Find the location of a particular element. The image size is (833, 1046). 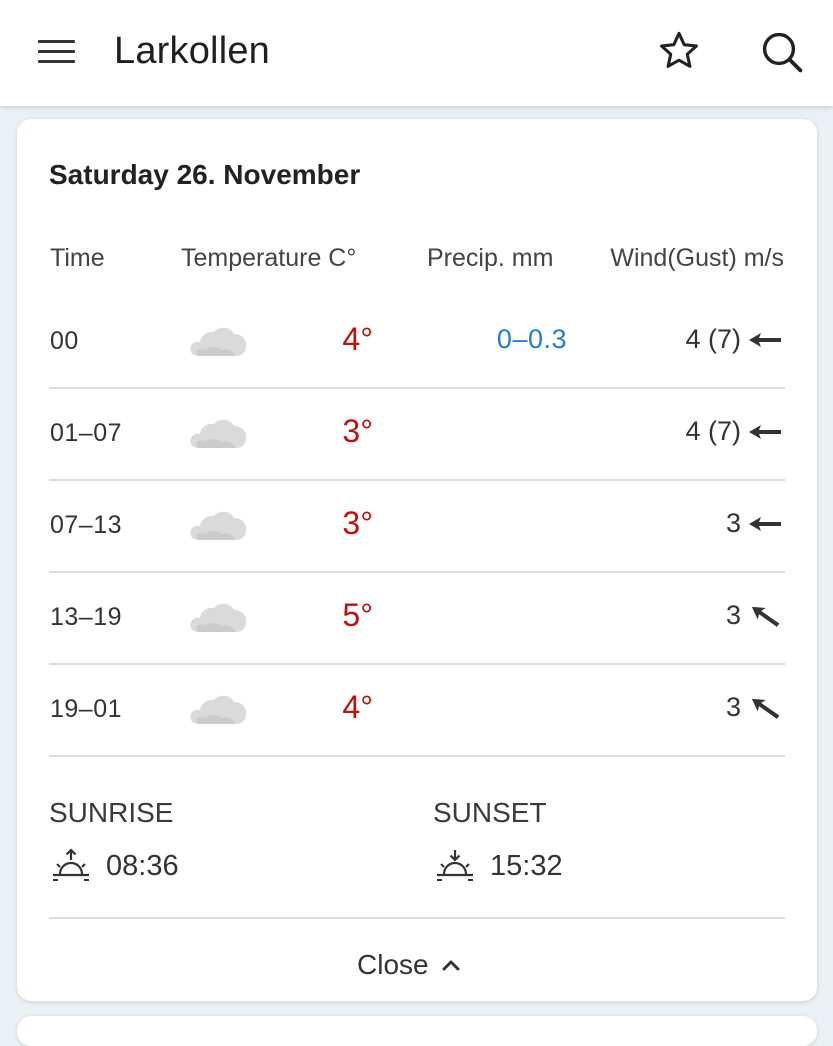

app-bar: Larkollen is located at coordinates (416, 53).